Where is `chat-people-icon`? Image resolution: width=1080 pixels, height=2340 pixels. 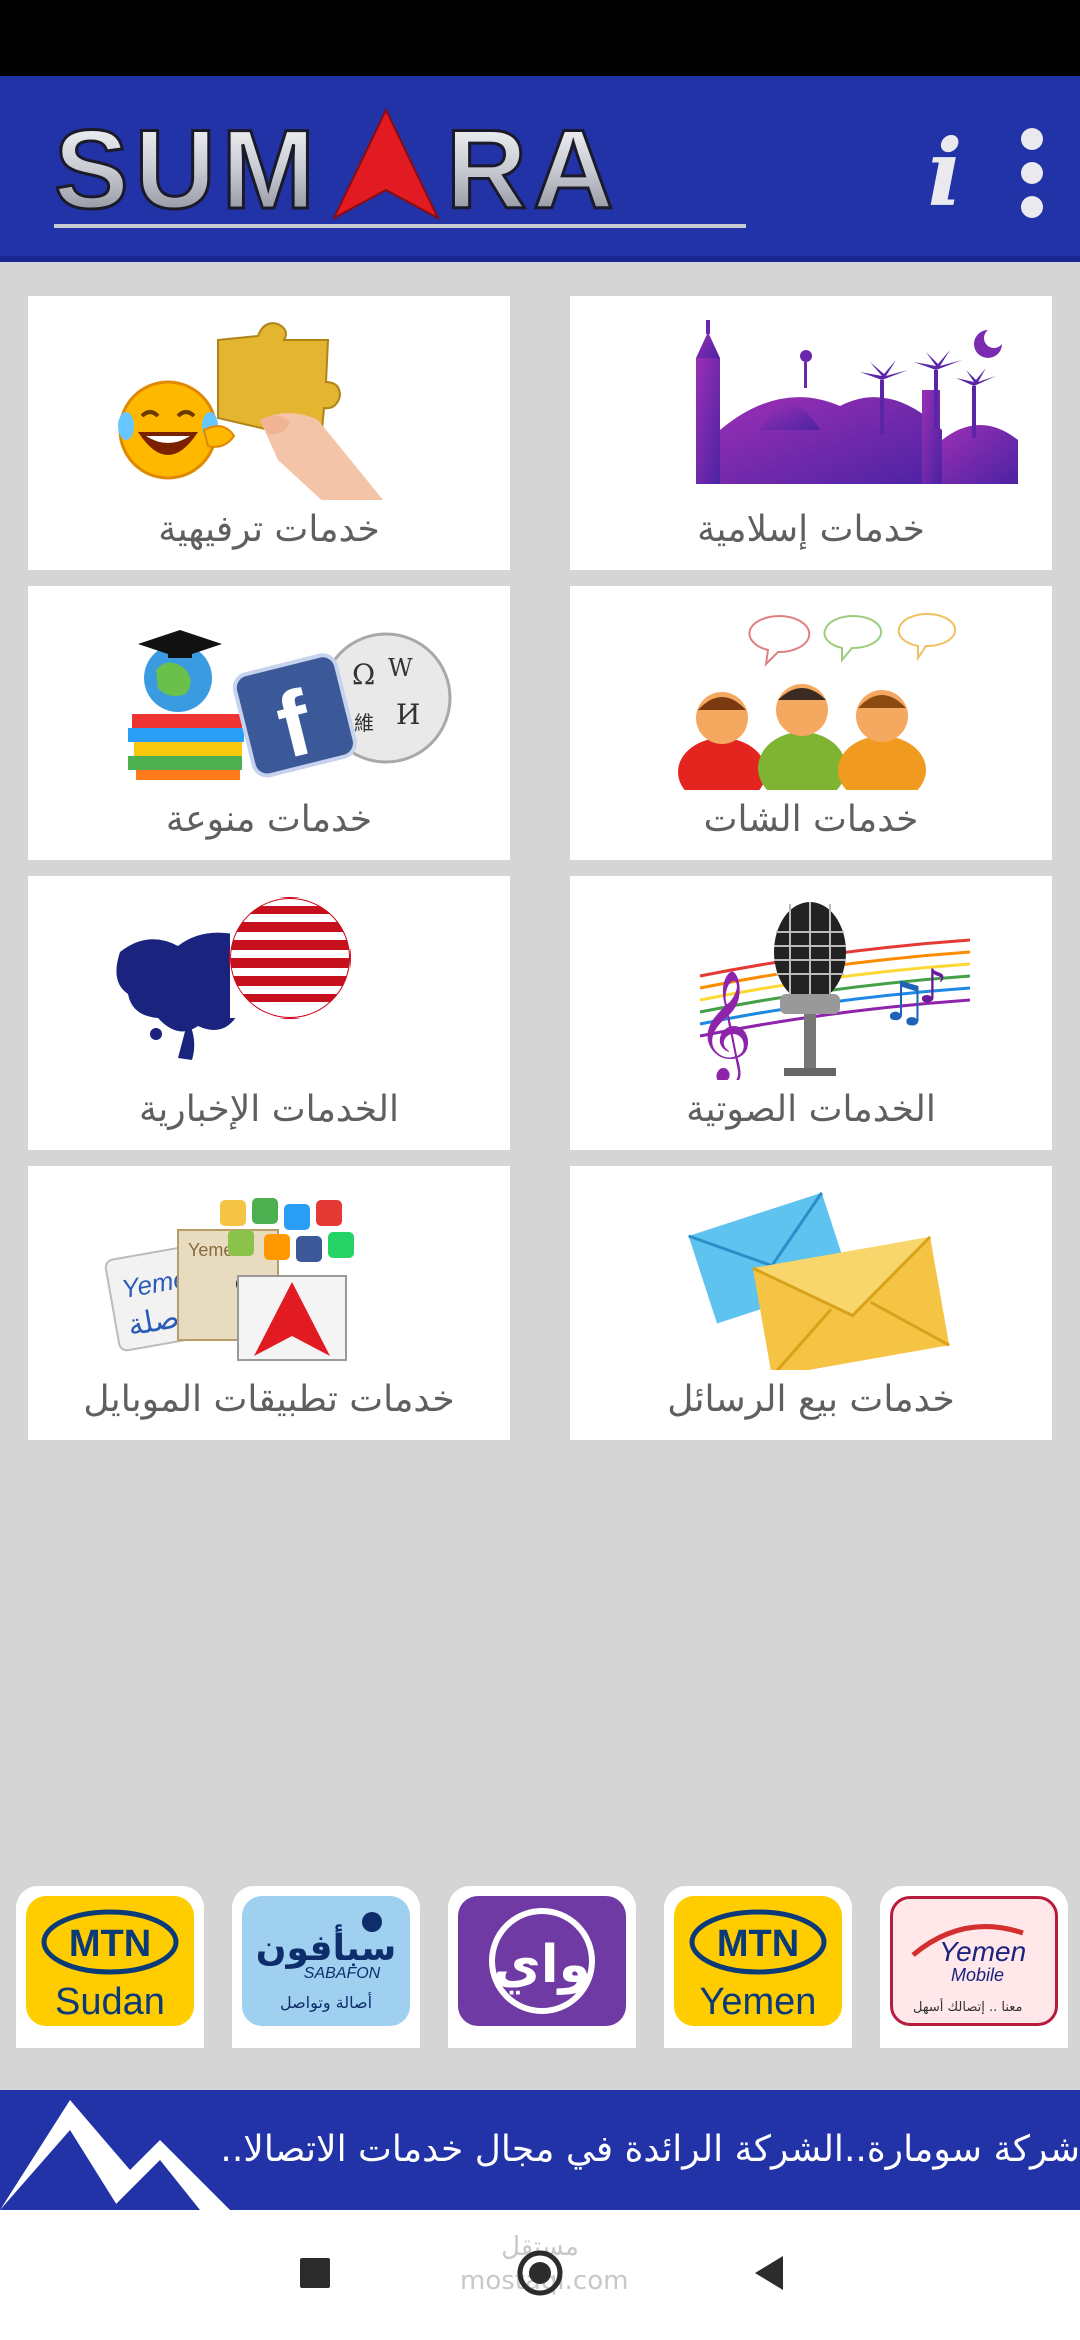
chat-people-icon is located at coordinates (817, 701).